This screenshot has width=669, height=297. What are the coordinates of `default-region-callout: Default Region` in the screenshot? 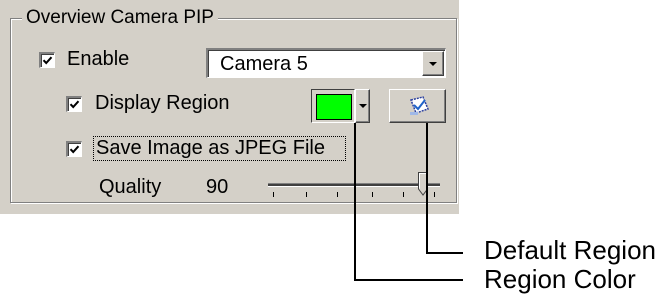 It's located at (570, 250).